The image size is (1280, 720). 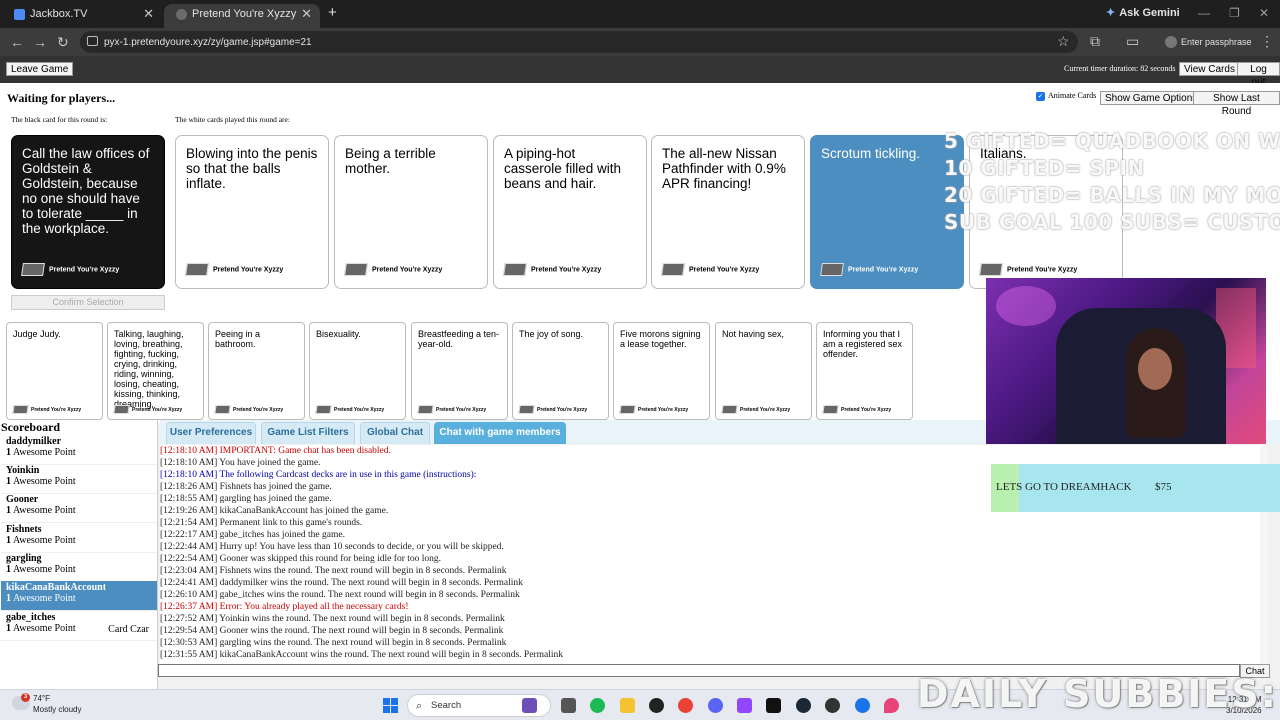 What do you see at coordinates (656, 705) in the screenshot?
I see `obs-icon` at bounding box center [656, 705].